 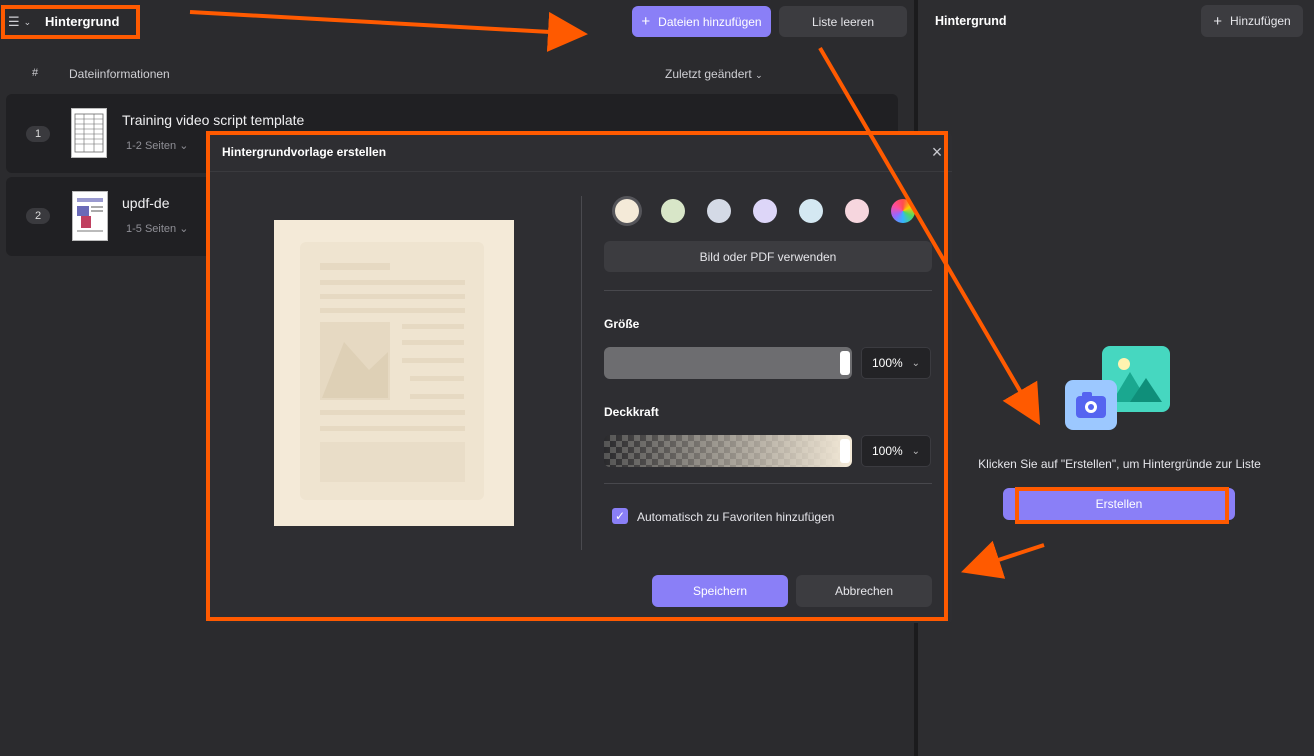 I want to click on file-pages: 1-5 Seiten ⌄, so click(x=157, y=229).